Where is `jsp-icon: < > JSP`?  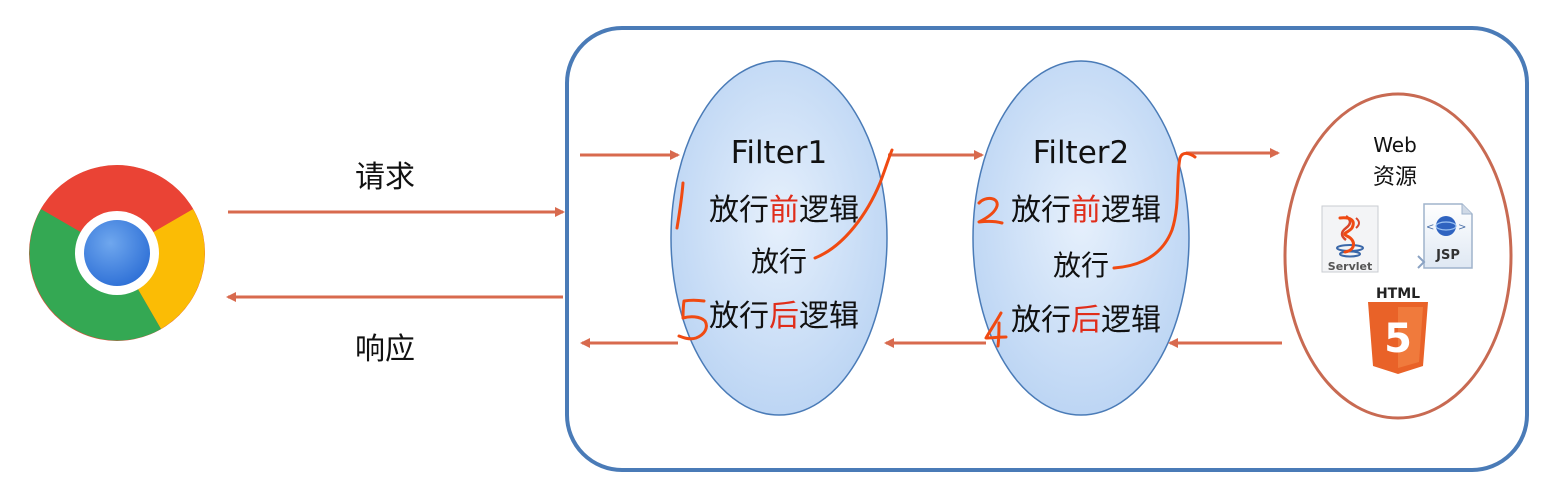
jsp-icon: < > JSP is located at coordinates (1445, 236).